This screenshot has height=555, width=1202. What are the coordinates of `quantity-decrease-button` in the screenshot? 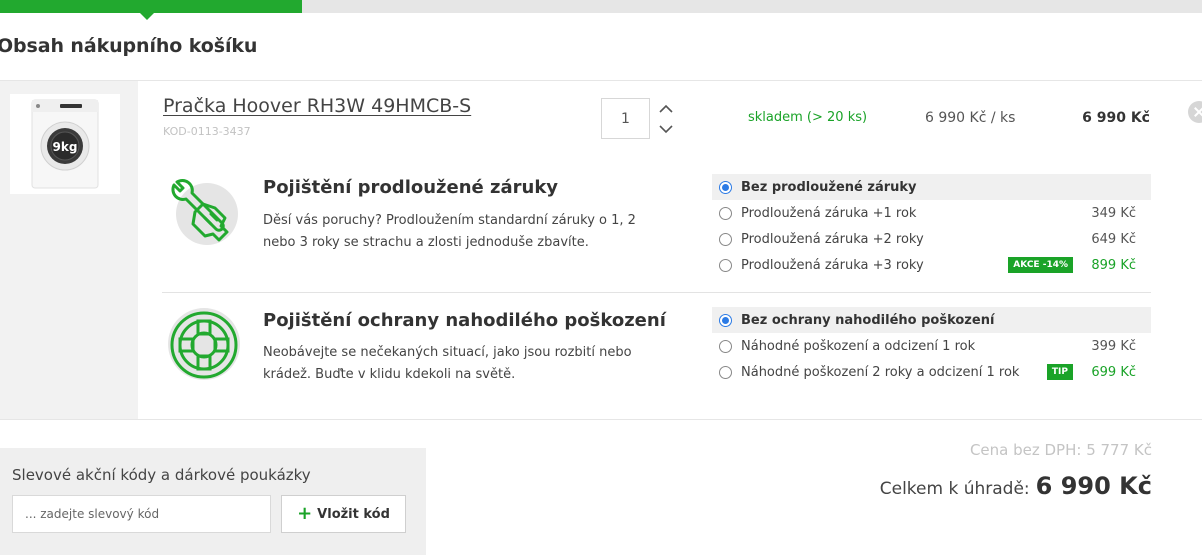 It's located at (666, 128).